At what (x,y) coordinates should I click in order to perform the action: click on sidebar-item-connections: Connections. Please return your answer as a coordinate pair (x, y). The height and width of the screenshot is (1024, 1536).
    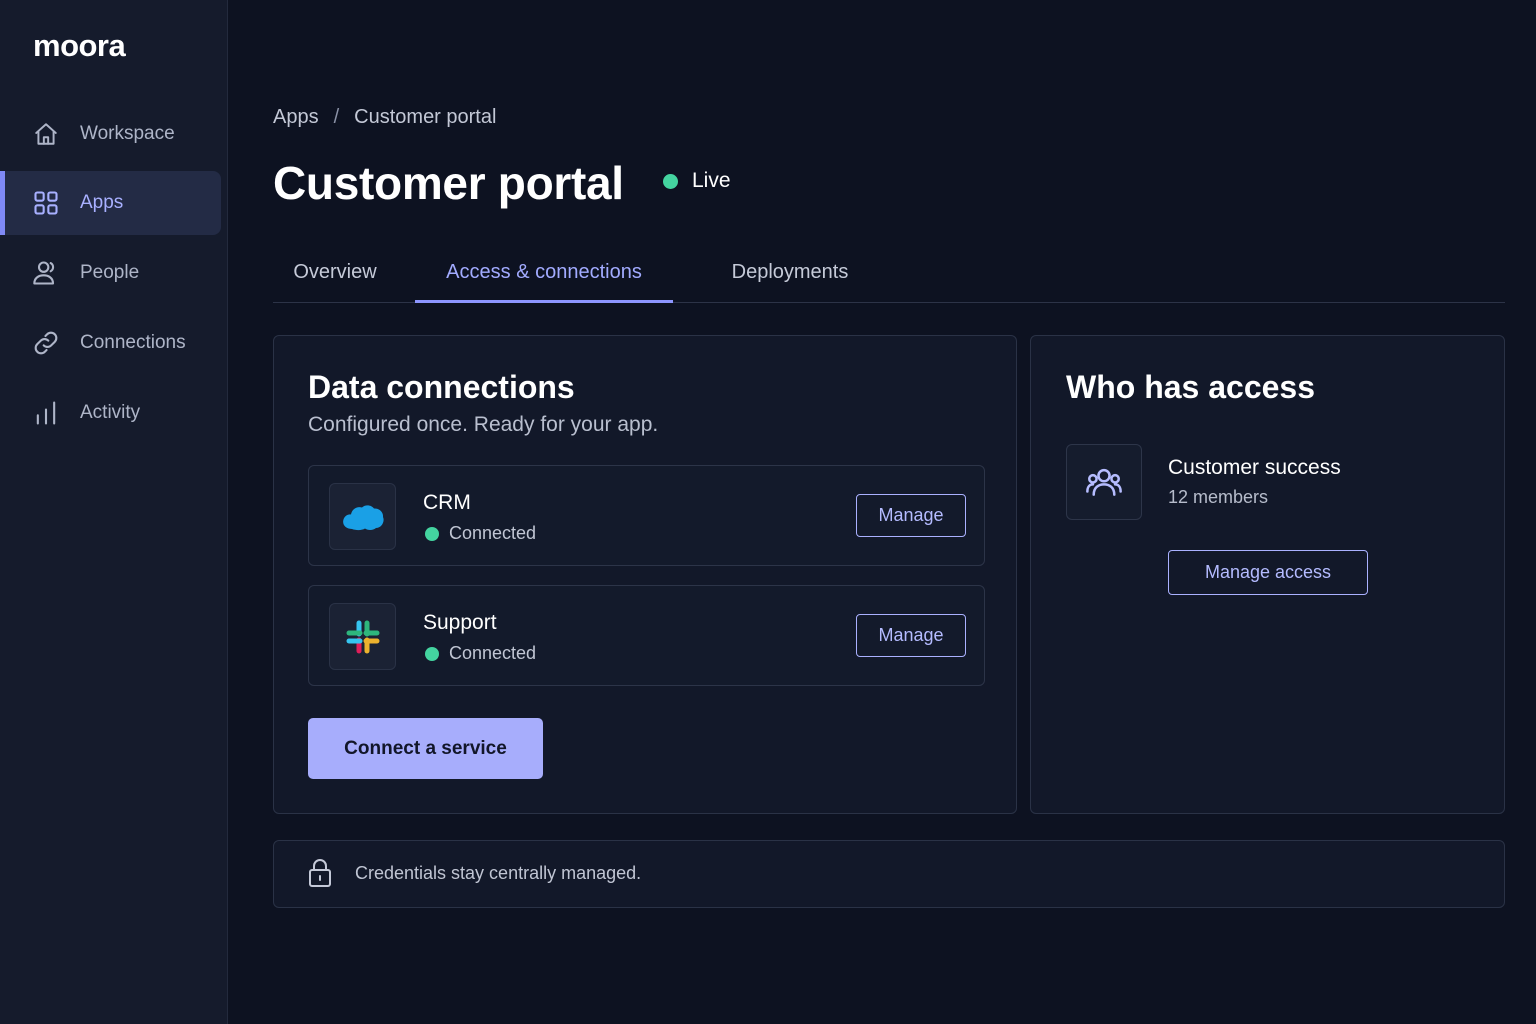
    Looking at the image, I should click on (110, 343).